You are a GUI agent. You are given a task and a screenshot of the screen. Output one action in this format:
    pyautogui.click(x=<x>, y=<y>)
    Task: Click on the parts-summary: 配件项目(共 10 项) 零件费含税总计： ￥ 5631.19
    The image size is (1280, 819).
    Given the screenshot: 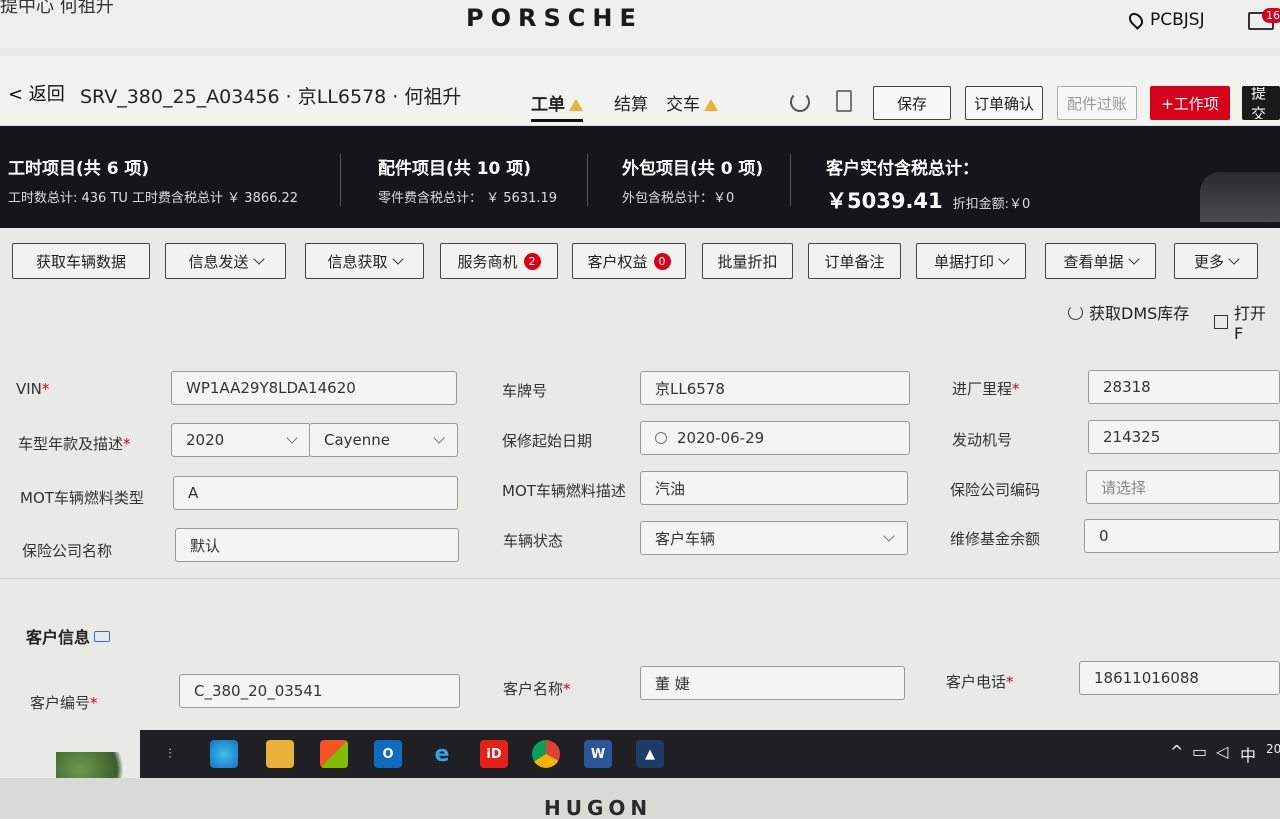 What is the action you would take?
    pyautogui.click(x=467, y=180)
    